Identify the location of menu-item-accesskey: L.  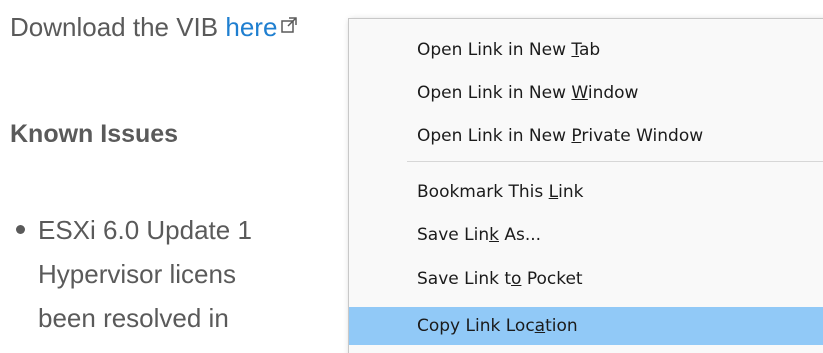
(553, 192).